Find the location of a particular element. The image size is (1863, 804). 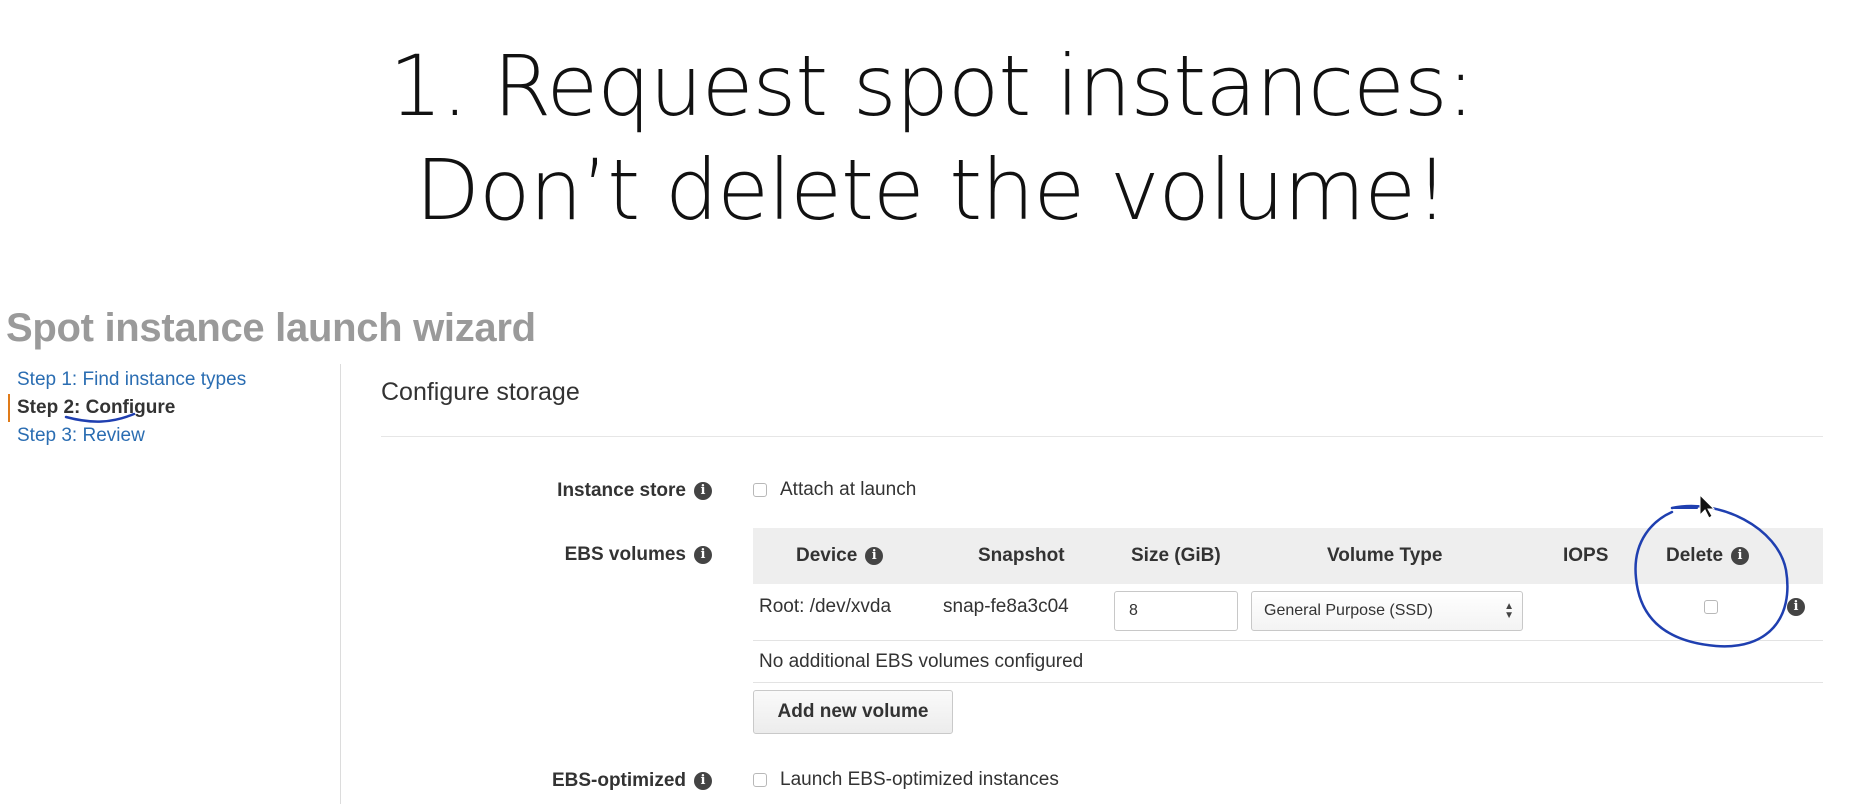

step-configure: Step 2: Configure is located at coordinates (168, 408).